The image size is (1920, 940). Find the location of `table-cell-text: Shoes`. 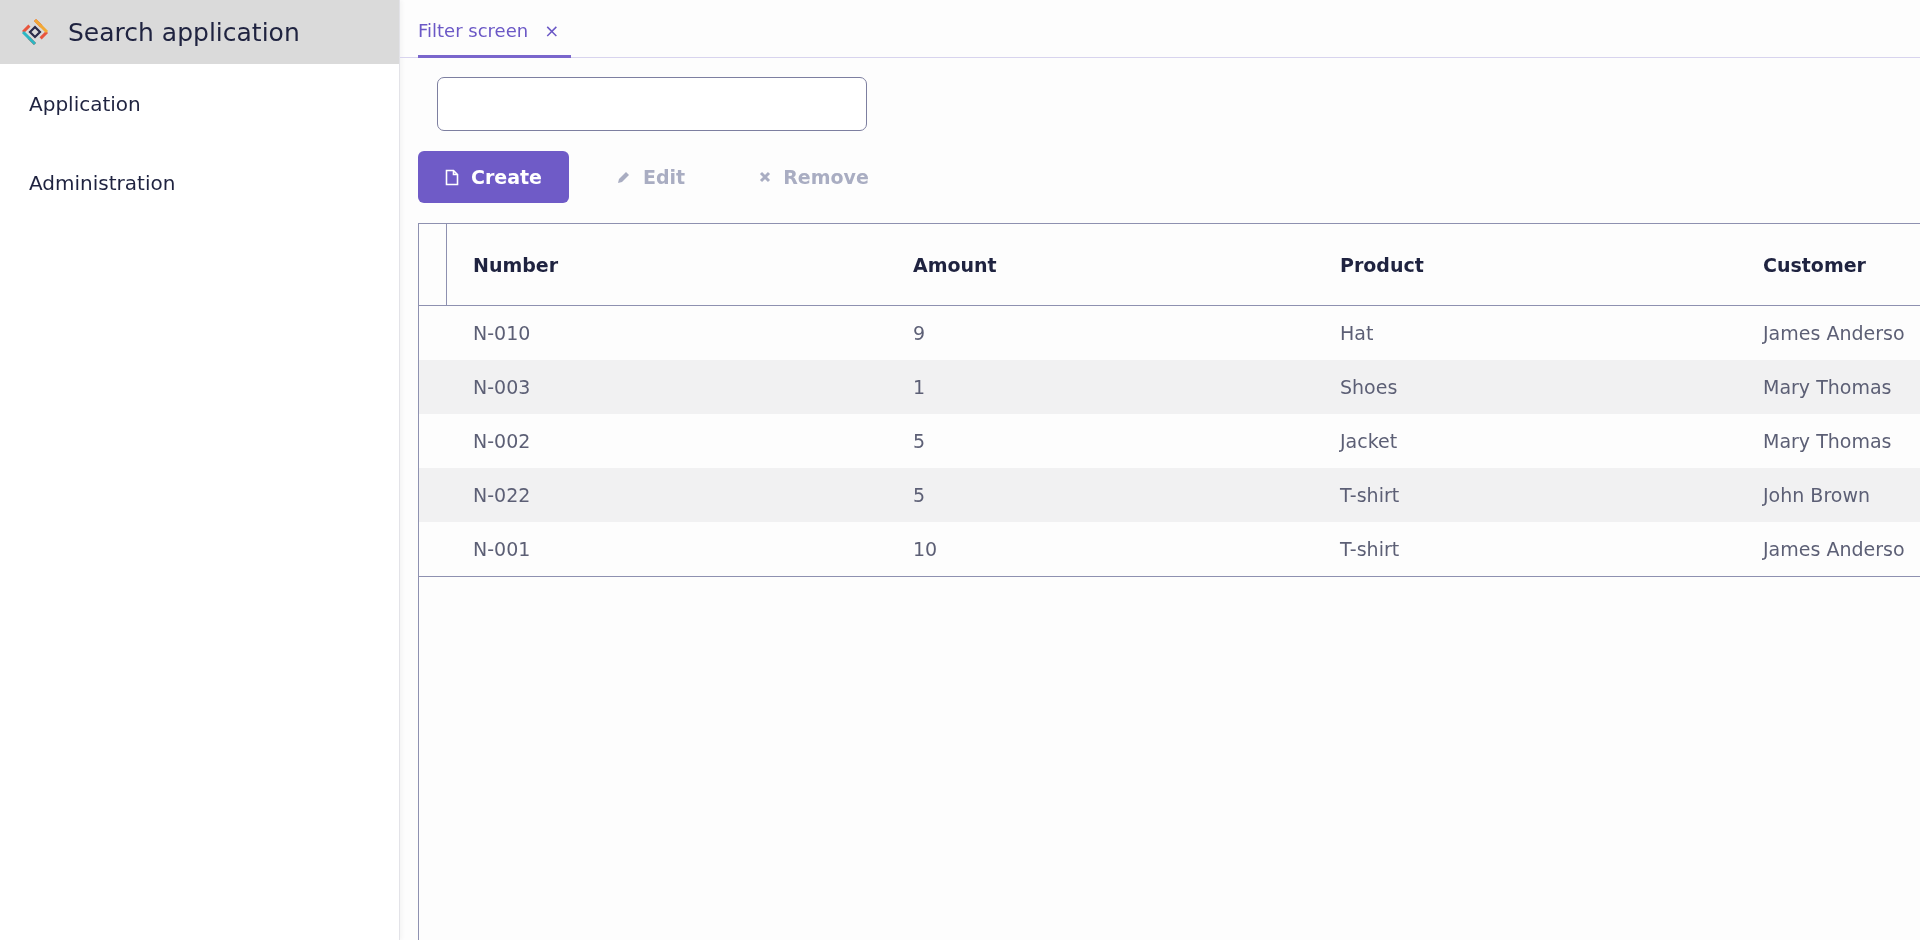

table-cell-text: Shoes is located at coordinates (1369, 387).